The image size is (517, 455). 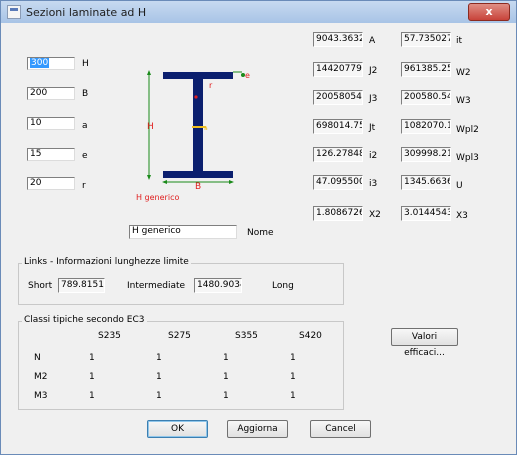 What do you see at coordinates (206, 128) in the screenshot?
I see `diagram-label-a: a` at bounding box center [206, 128].